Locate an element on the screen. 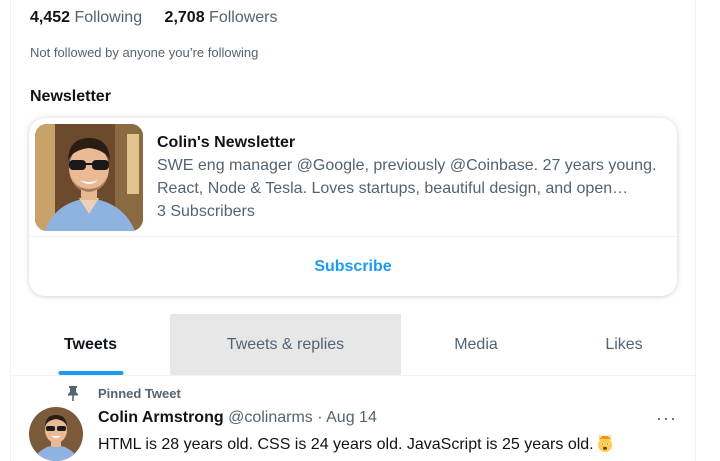 The height and width of the screenshot is (461, 720). newsletter-heading: Newsletter is located at coordinates (70, 96).